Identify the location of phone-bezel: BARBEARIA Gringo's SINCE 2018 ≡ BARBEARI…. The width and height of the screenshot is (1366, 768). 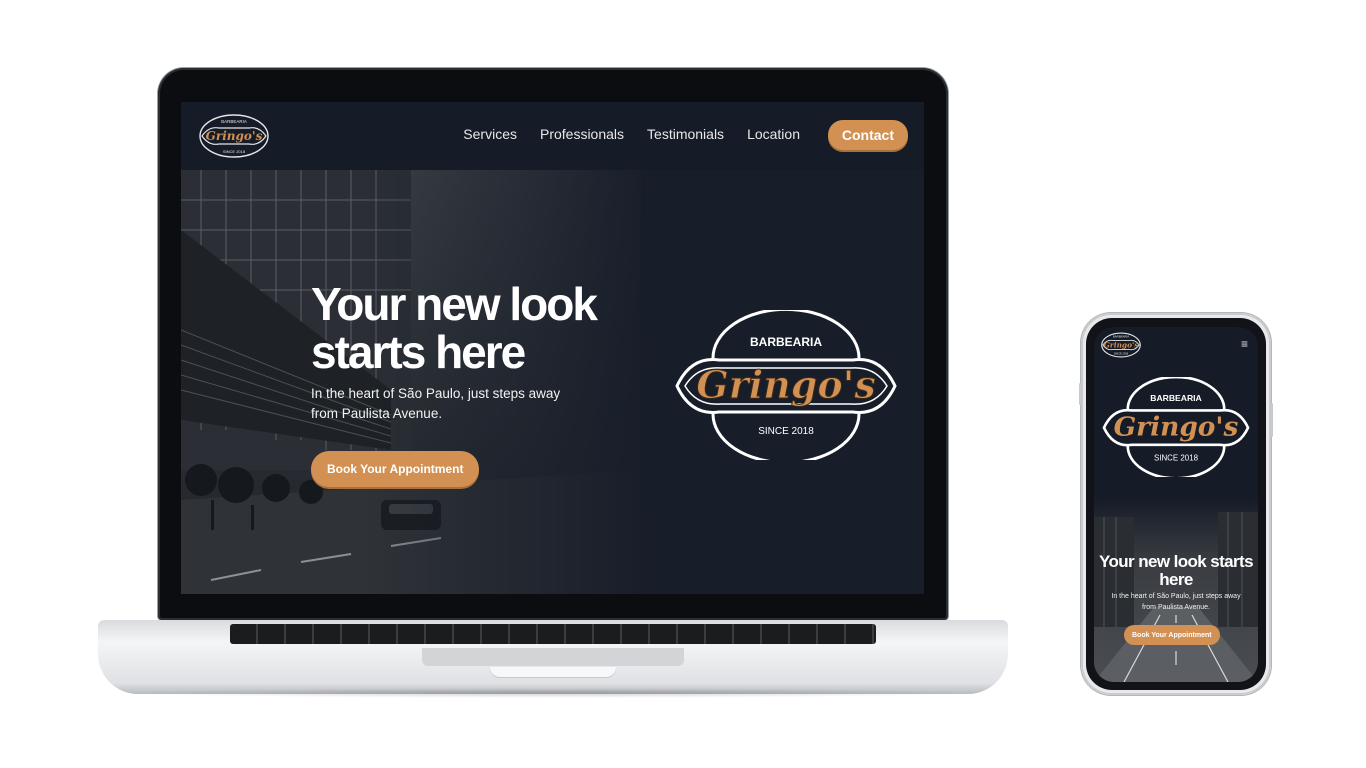
(1176, 504).